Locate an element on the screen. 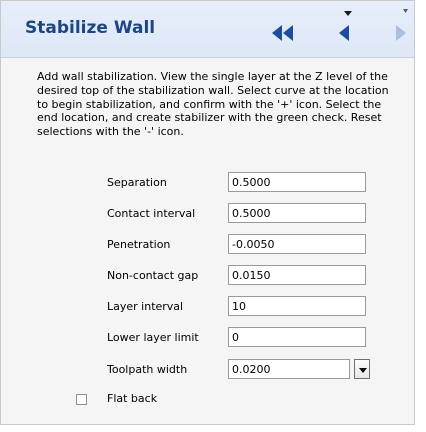 The width and height of the screenshot is (426, 432). right-arrow-icon is located at coordinates (402, 25).